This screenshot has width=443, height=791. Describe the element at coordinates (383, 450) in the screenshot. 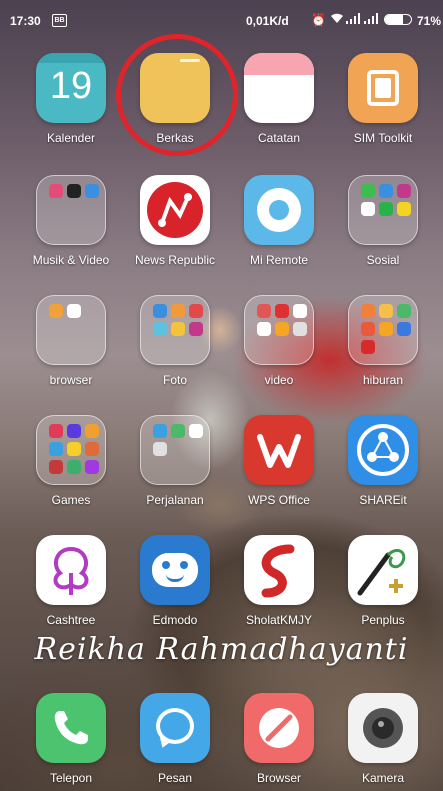

I see `shareit-icon` at that location.